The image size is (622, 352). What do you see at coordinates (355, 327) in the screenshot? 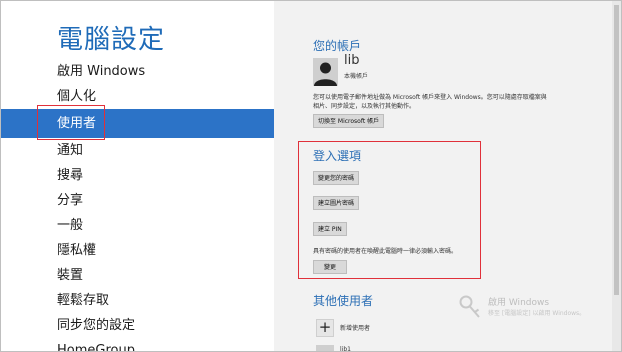
I see `add-user-label: 新增使用者` at bounding box center [355, 327].